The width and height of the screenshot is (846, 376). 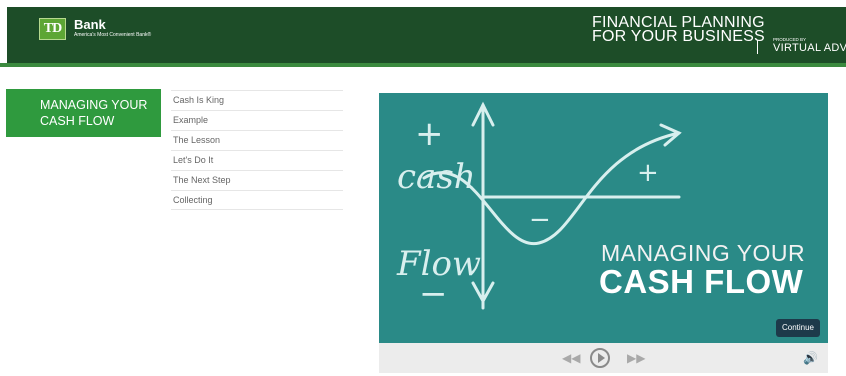 I want to click on slide-title-line2: CASH FLOW, so click(x=701, y=281).